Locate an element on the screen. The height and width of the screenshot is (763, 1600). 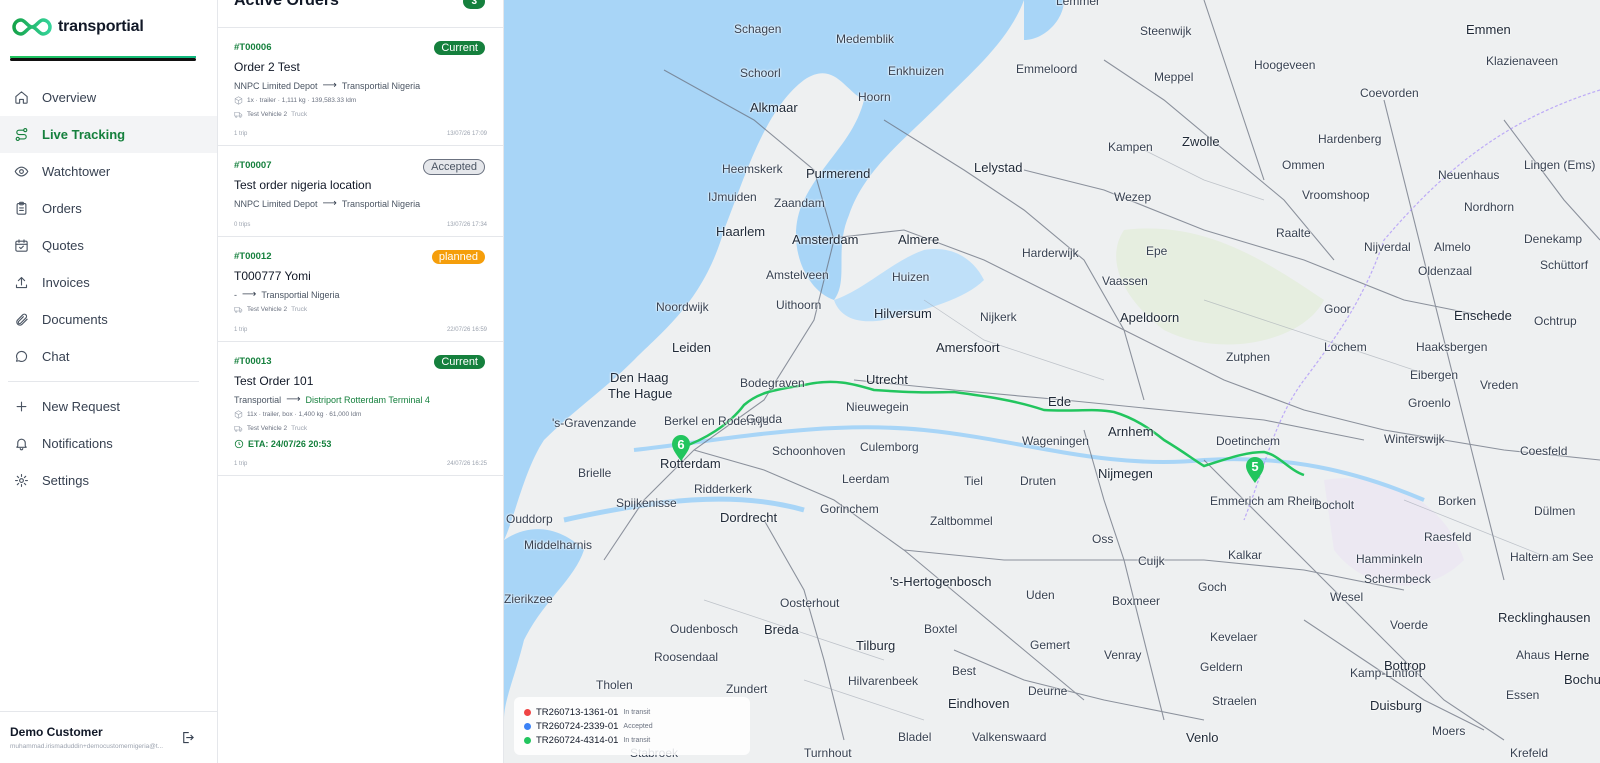
map-label: Brielle is located at coordinates (595, 473).